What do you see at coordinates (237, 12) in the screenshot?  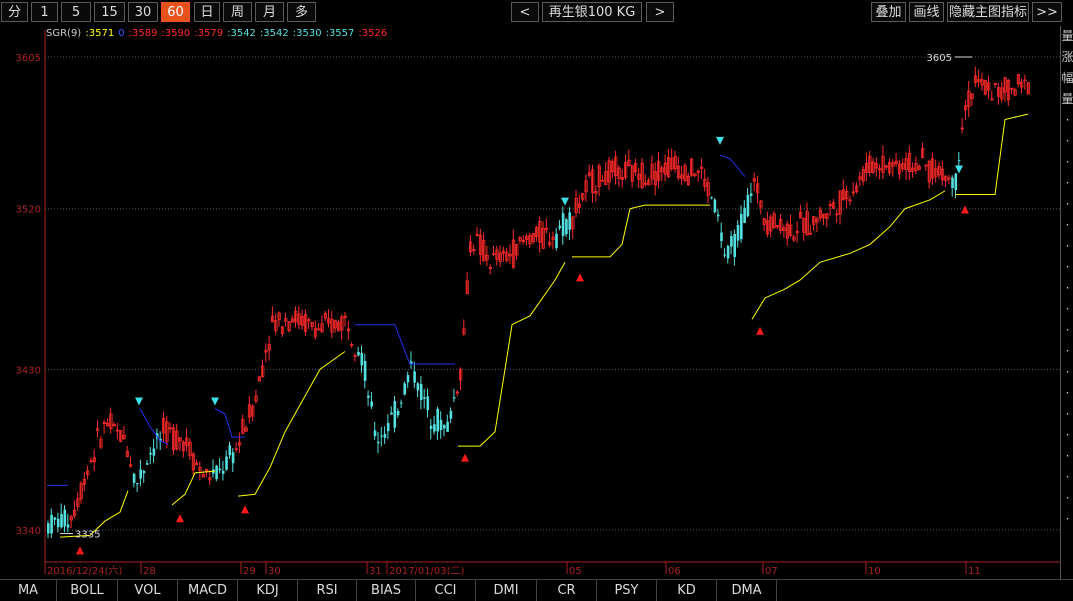 I see `period-button-7: 周` at bounding box center [237, 12].